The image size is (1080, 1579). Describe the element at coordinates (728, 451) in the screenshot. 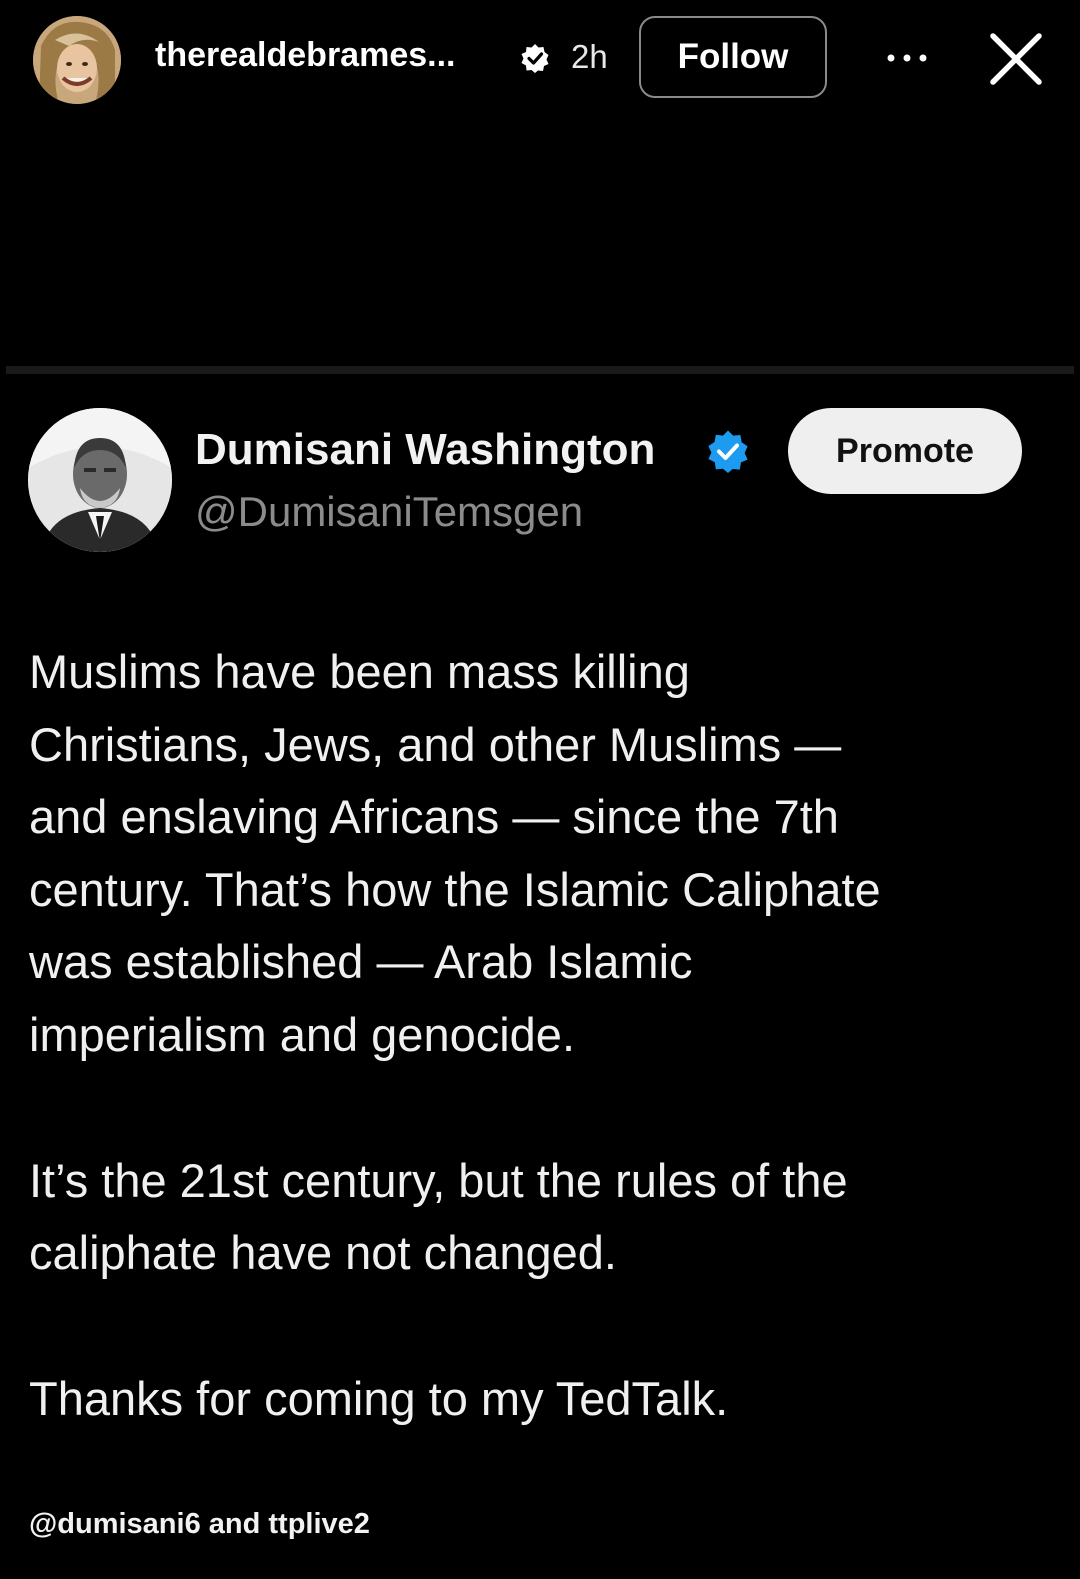

I see `blue-verified-badge-icon` at that location.